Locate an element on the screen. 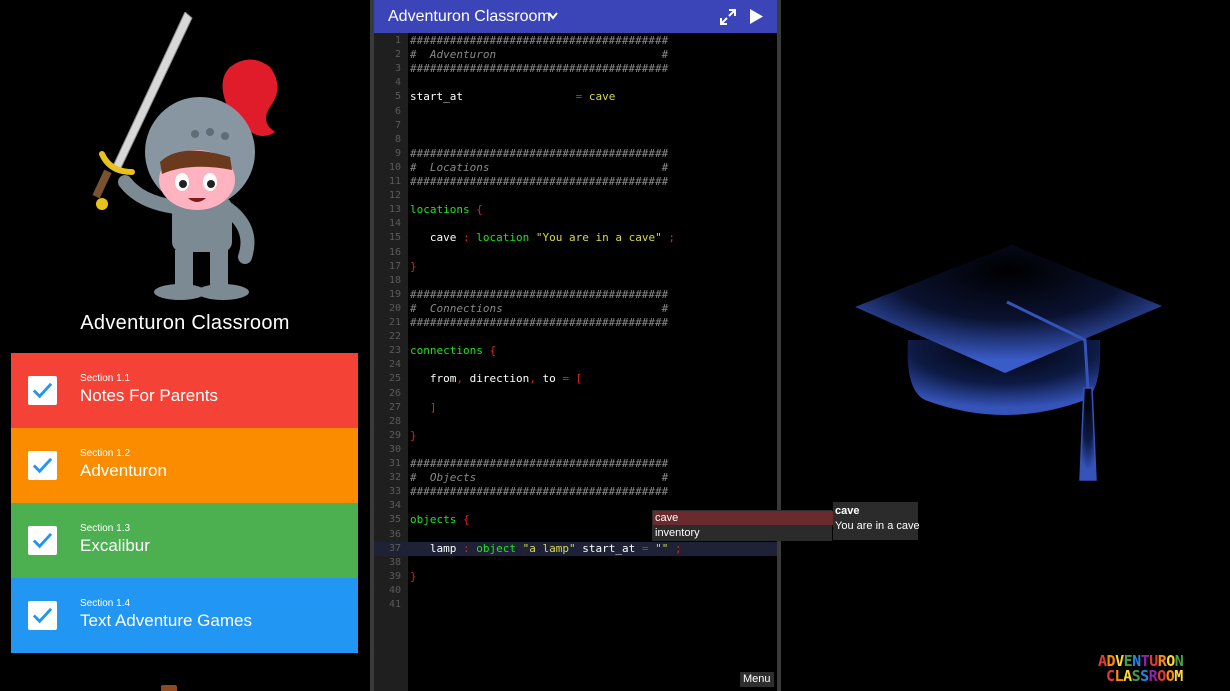 The image size is (1230, 691). menu-button: Menu is located at coordinates (757, 679).